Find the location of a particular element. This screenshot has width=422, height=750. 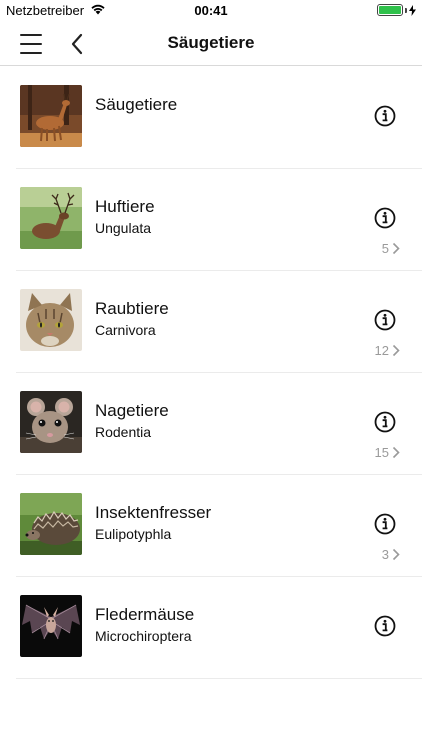

subcategory-count: 12 is located at coordinates (381, 350).